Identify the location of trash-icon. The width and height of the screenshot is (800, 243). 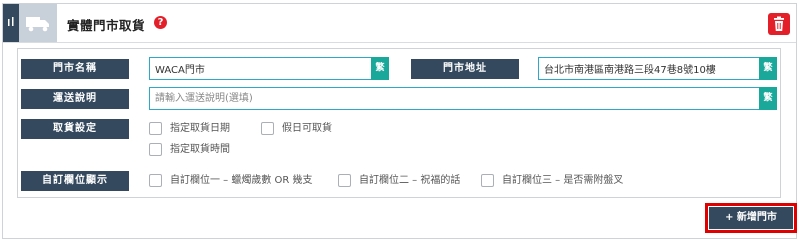
(779, 23).